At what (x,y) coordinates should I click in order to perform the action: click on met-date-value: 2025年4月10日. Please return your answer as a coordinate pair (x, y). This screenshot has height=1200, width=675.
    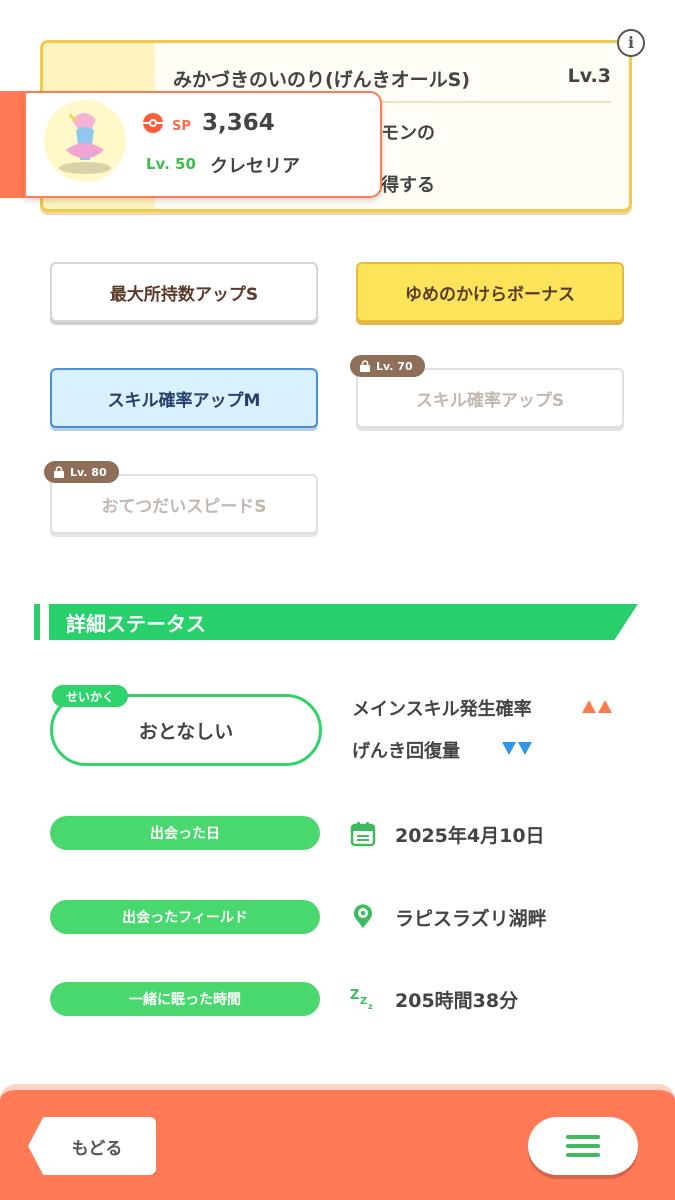
    Looking at the image, I should click on (470, 836).